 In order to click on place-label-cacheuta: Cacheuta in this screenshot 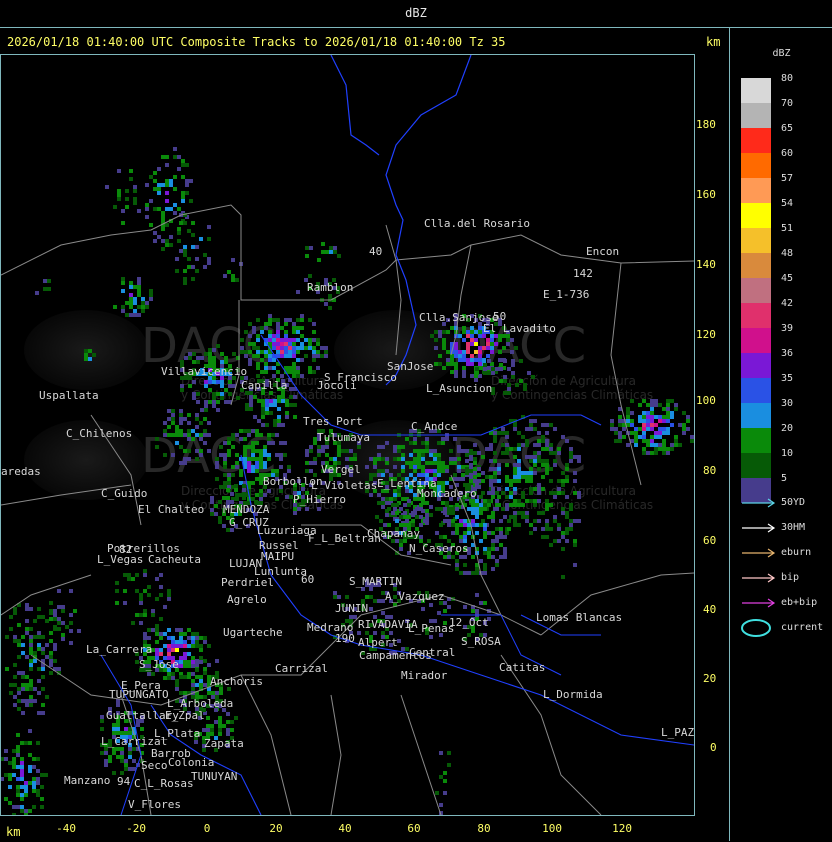, I will do `click(174, 559)`.